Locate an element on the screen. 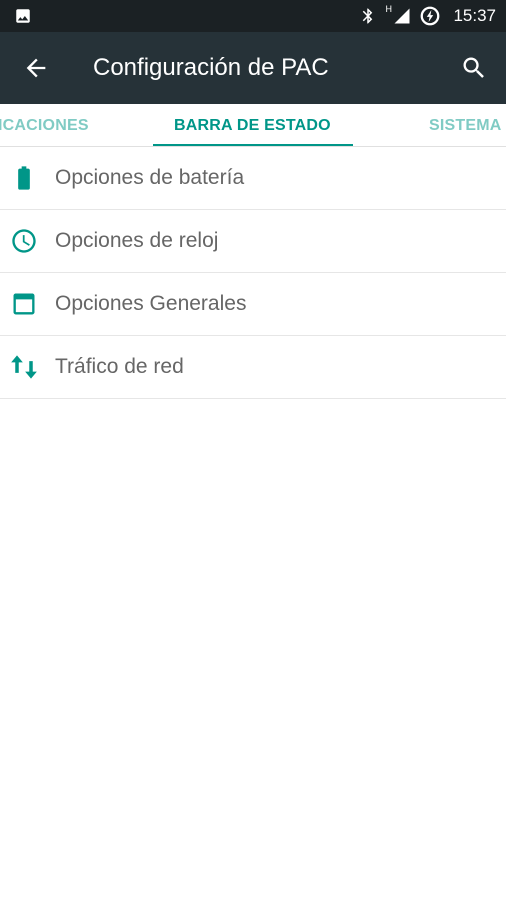 The height and width of the screenshot is (899, 506). image-icon is located at coordinates (23, 16).